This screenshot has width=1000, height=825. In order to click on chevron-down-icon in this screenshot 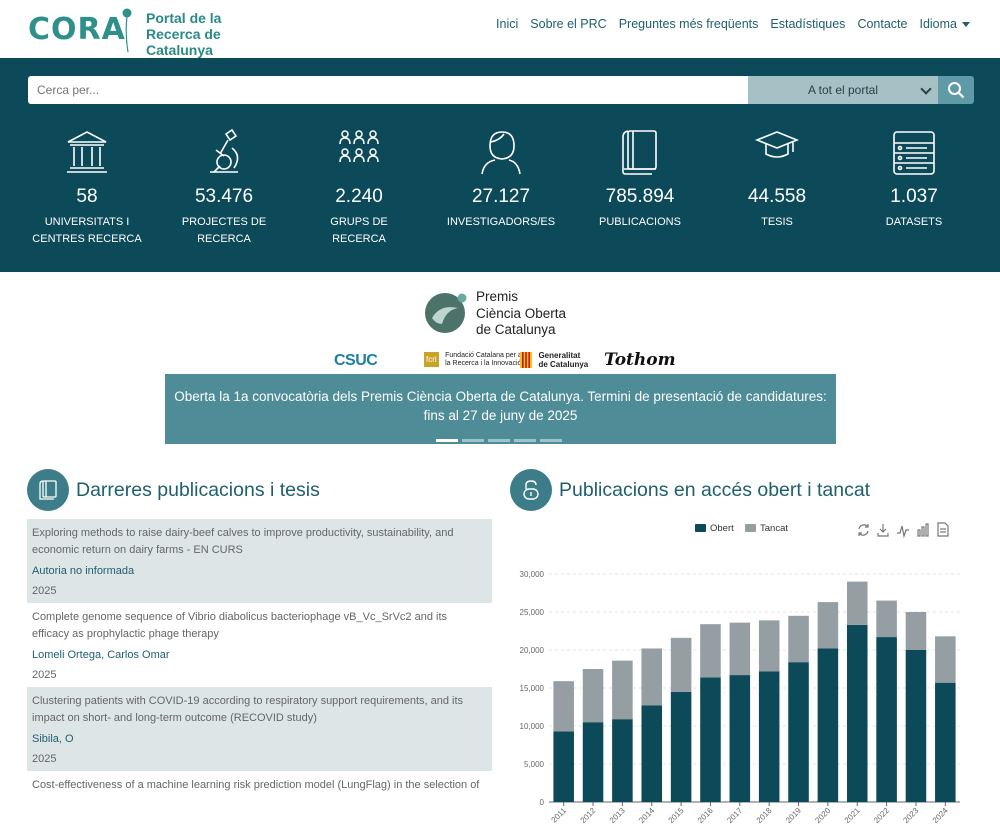, I will do `click(926, 89)`.